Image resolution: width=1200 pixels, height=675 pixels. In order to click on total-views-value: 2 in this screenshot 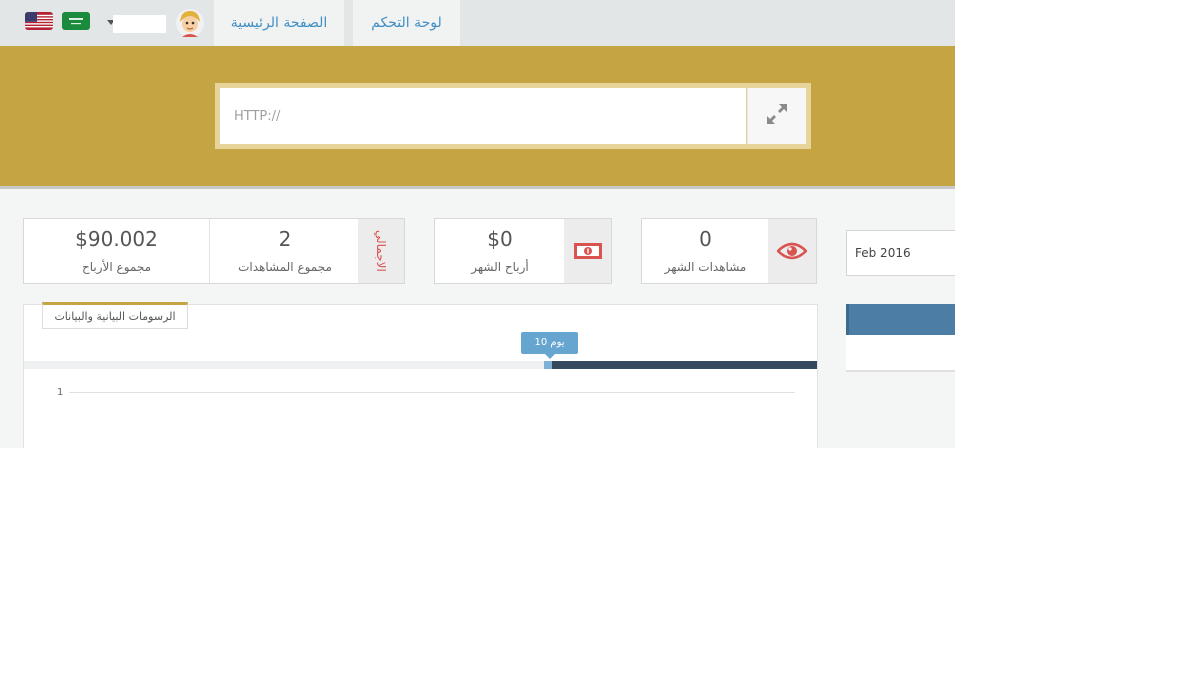, I will do `click(285, 239)`.